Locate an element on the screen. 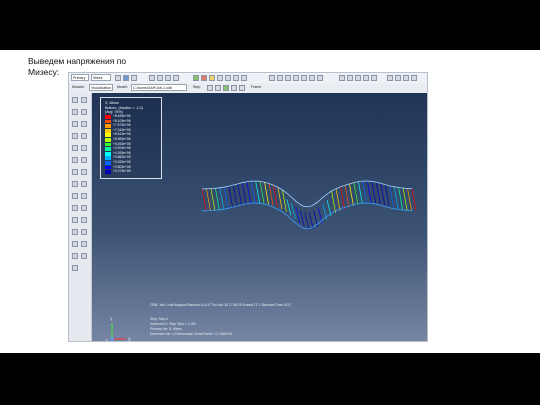  query-icon is located at coordinates (84, 100).